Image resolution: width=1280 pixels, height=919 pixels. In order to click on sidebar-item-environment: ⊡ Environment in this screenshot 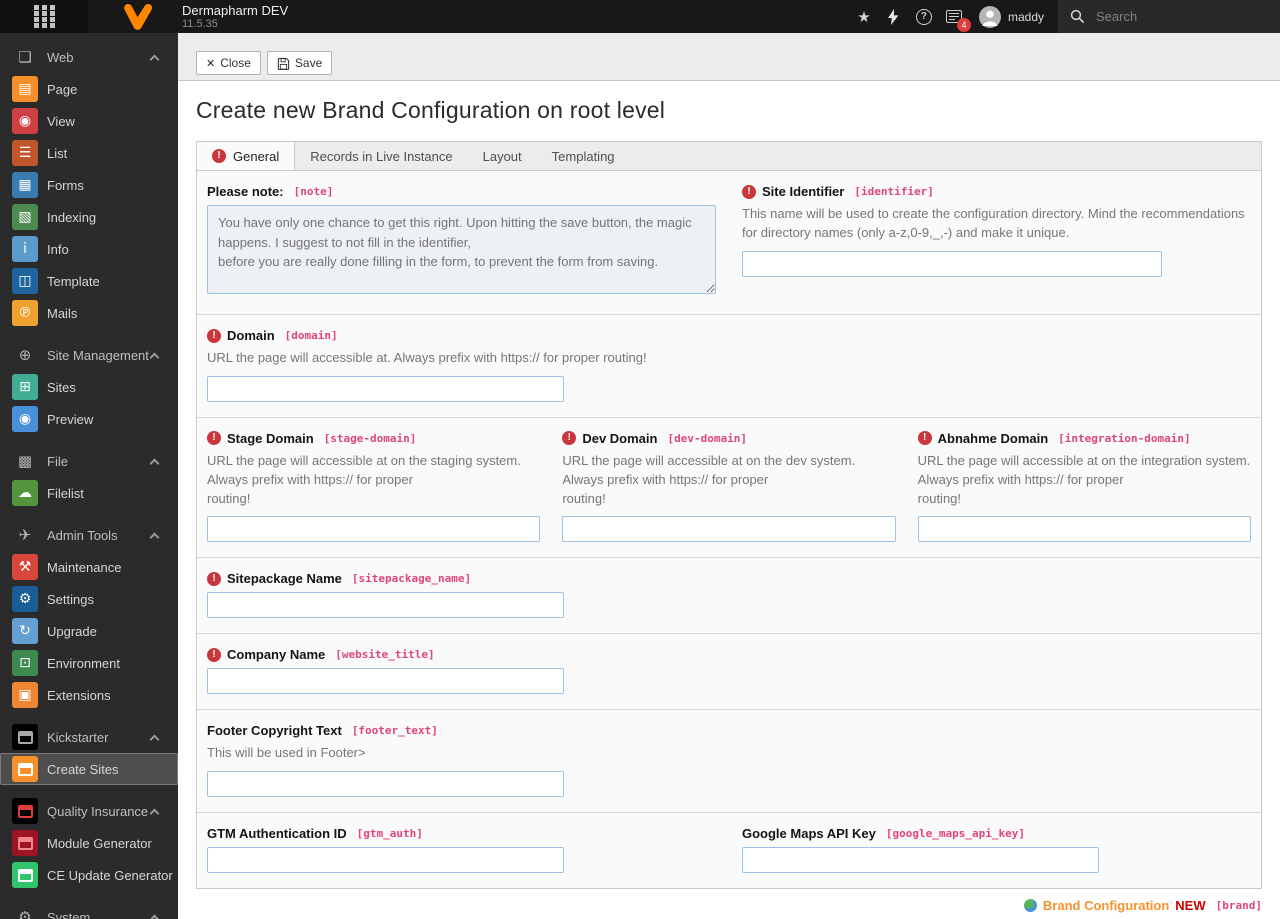, I will do `click(89, 663)`.